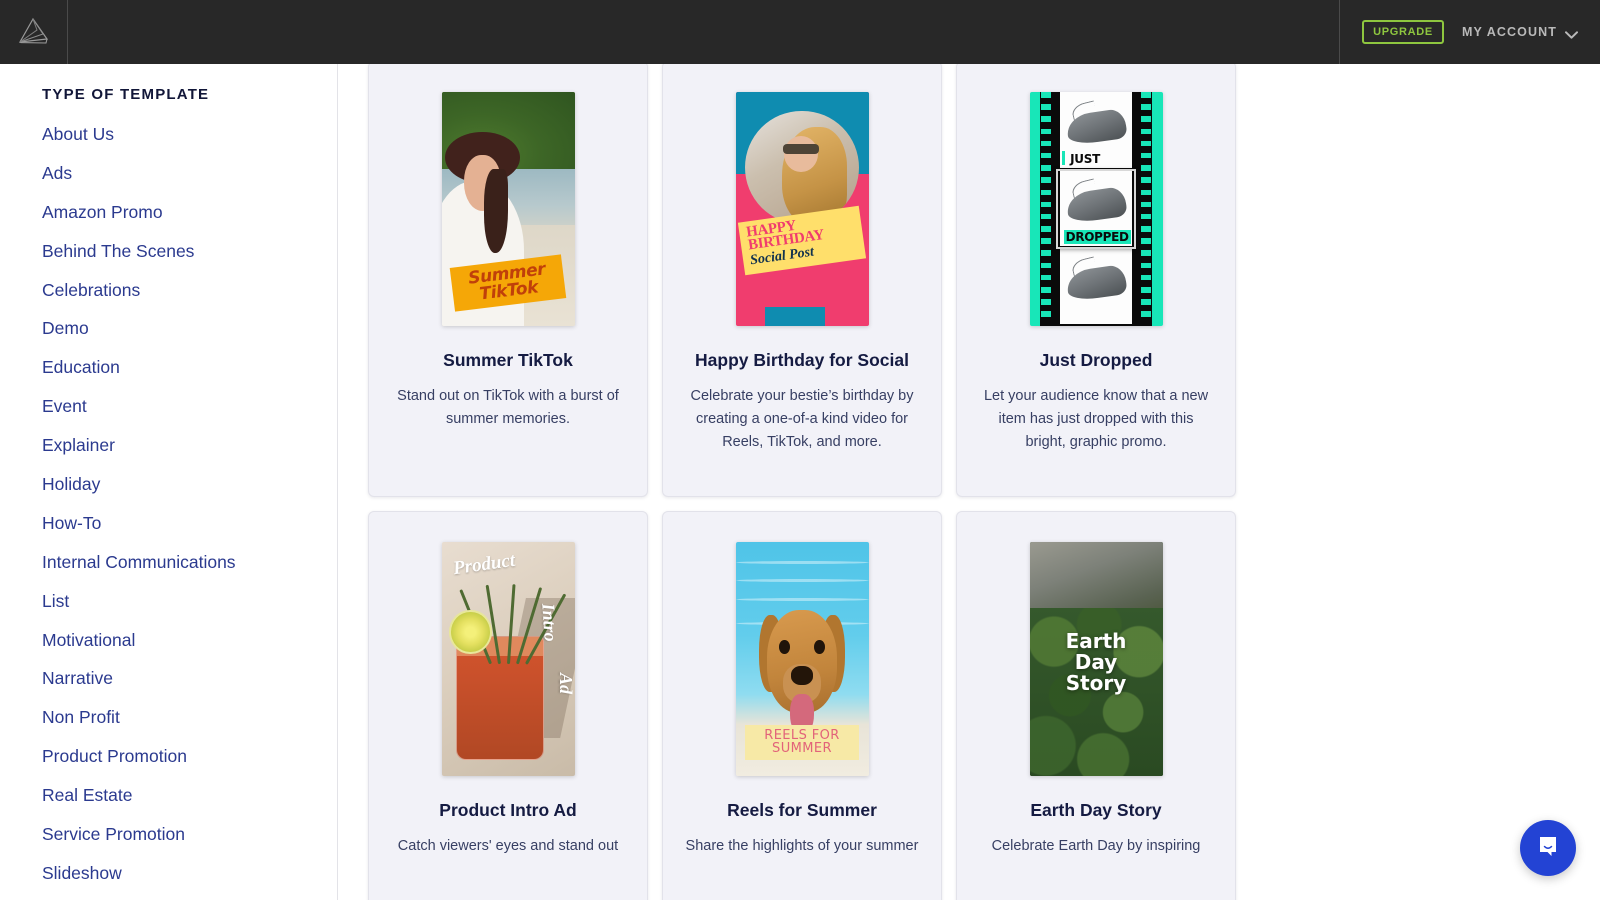 This screenshot has width=1600, height=900. I want to click on sidebar-item-slideshow: Slideshow, so click(189, 882).